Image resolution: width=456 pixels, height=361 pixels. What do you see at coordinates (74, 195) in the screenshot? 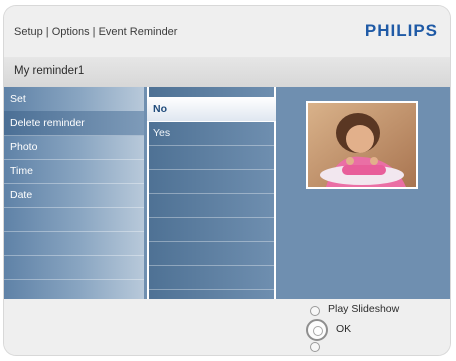
I see `menu-item-date: Date` at bounding box center [74, 195].